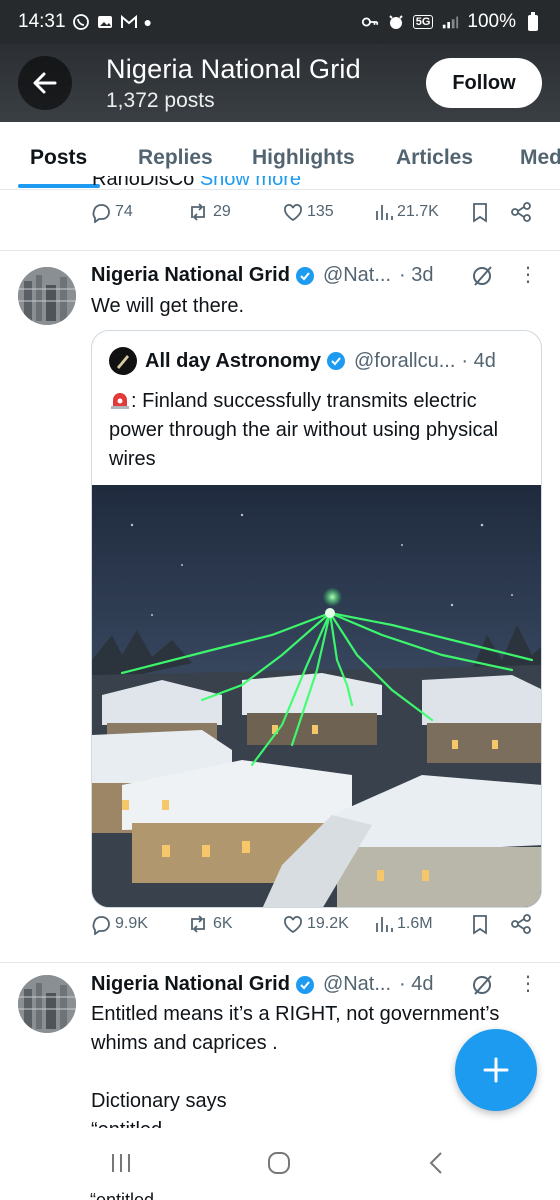 The height and width of the screenshot is (1200, 560). I want to click on views-button: 21.7K, so click(406, 212).